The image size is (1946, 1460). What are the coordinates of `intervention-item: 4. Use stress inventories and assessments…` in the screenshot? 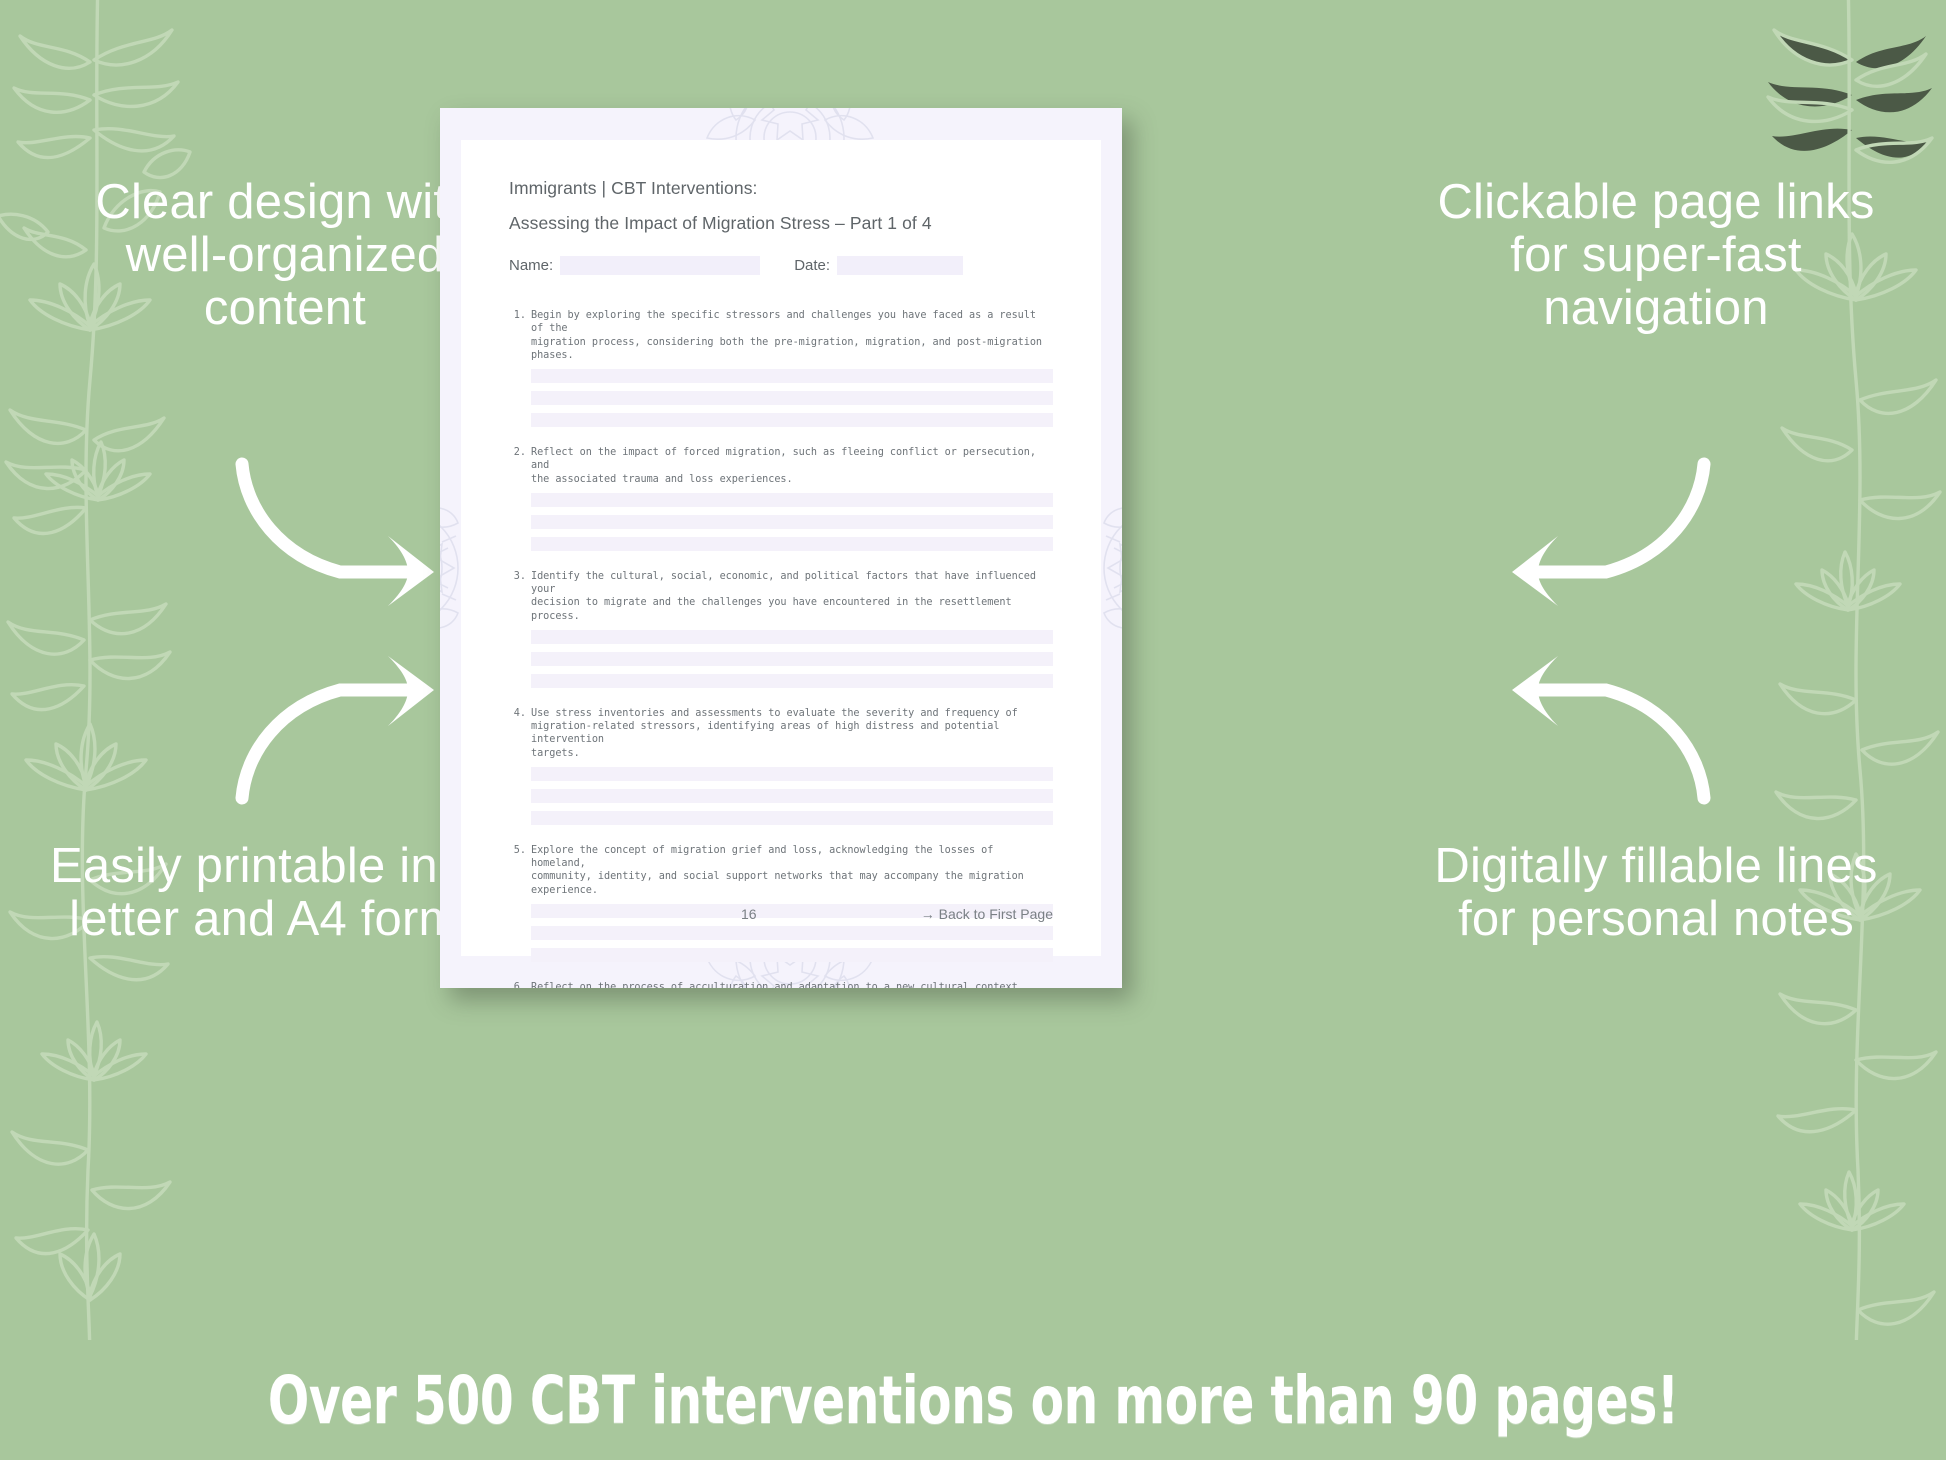 It's located at (781, 766).